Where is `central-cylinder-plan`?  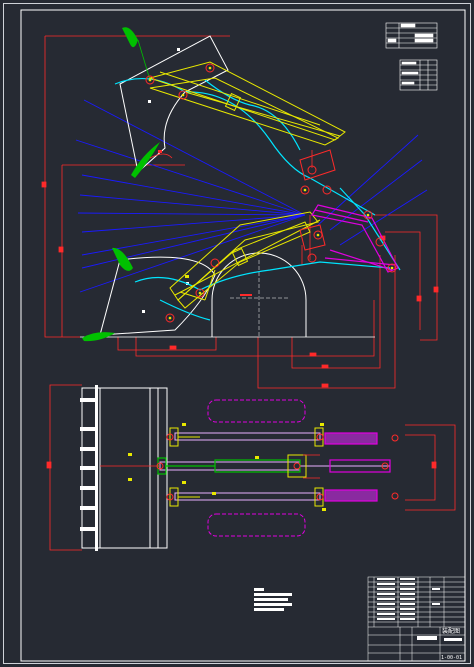 central-cylinder-plan is located at coordinates (229, 466).